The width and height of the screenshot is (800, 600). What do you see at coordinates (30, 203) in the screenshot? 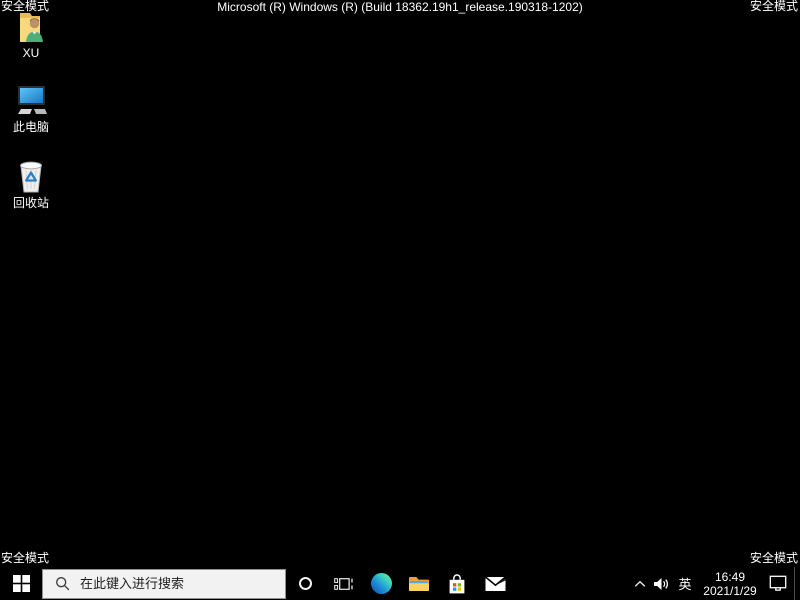
I see `desktop-icon-label: 回收站` at bounding box center [30, 203].